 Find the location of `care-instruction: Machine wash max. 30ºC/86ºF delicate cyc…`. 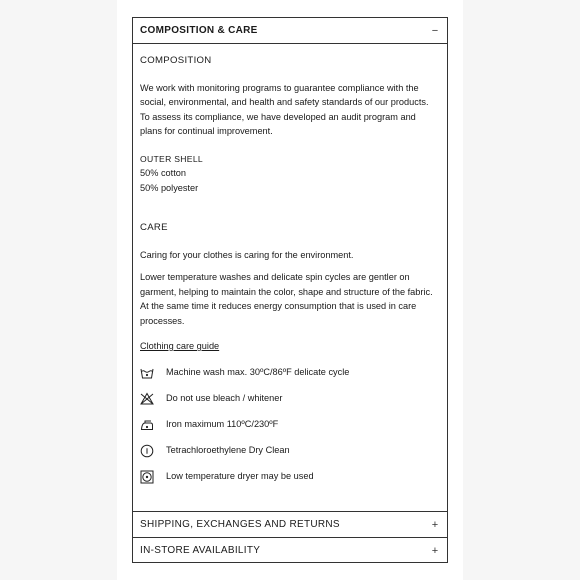

care-instruction: Machine wash max. 30ºC/86ºF delicate cyc… is located at coordinates (290, 373).